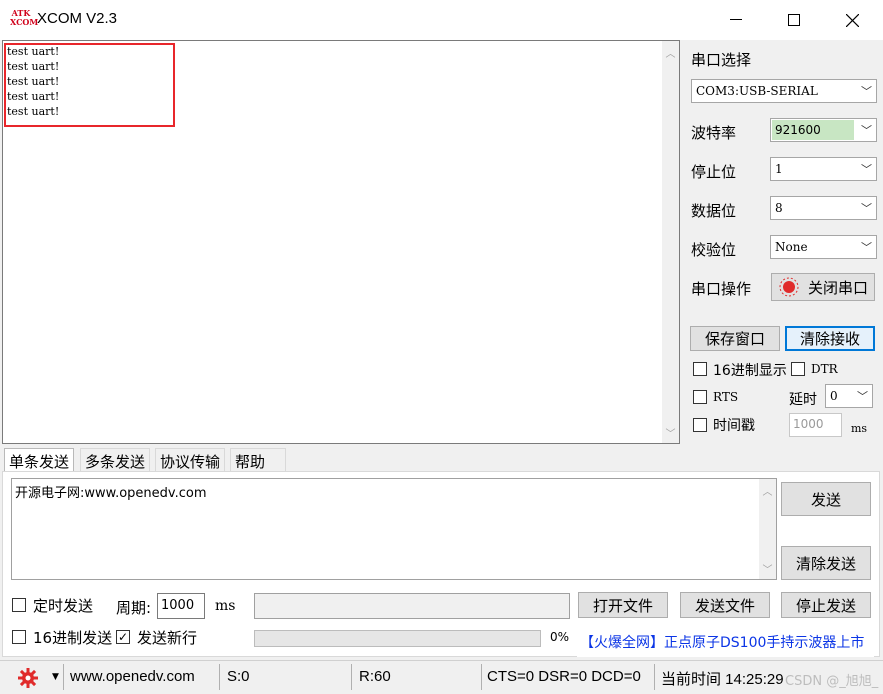  I want to click on status-current-time: 当前时间 14:25:29, so click(722, 679).